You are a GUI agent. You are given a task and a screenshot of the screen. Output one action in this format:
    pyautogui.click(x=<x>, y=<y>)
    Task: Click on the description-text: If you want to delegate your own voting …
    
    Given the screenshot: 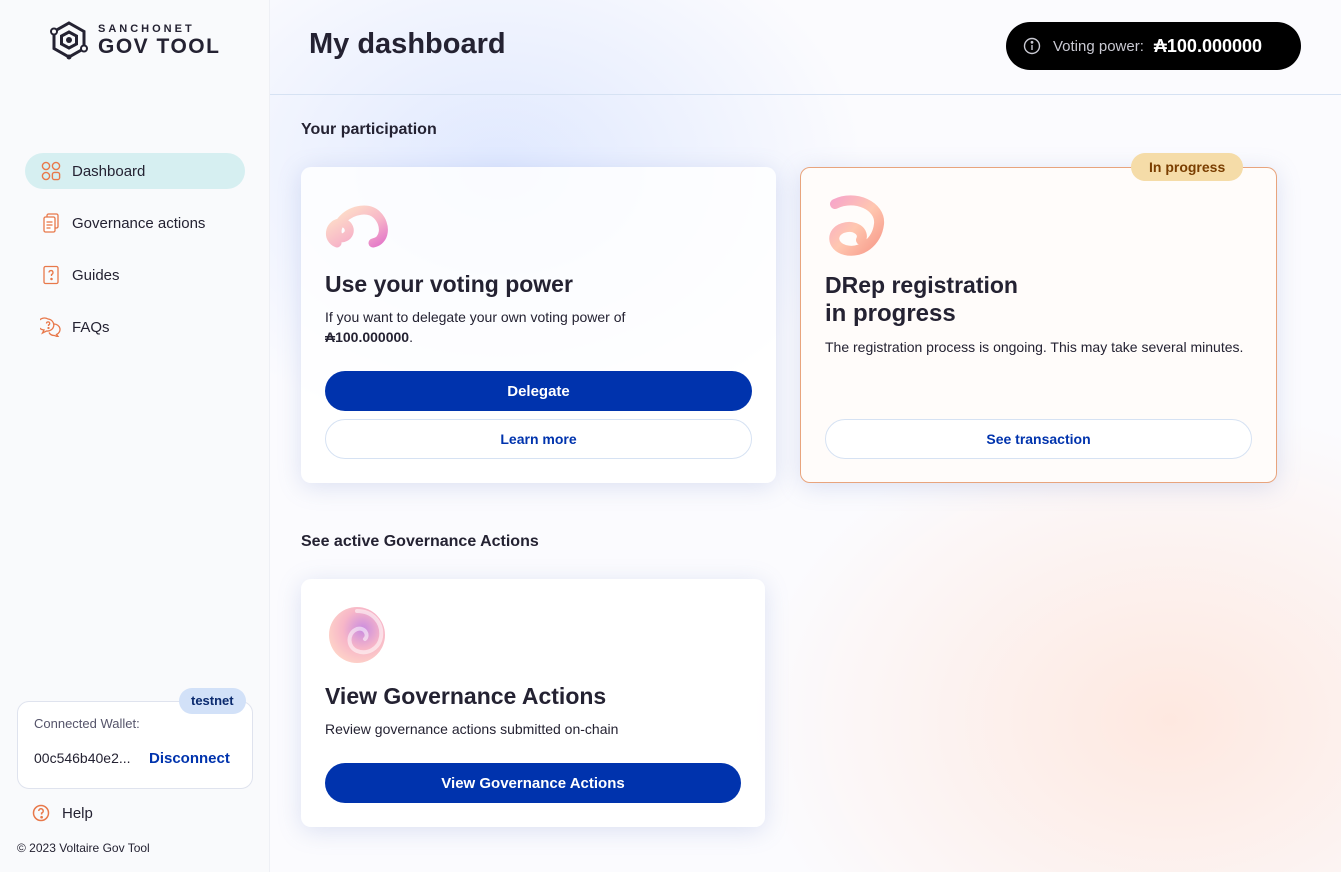 What is the action you would take?
    pyautogui.click(x=475, y=317)
    